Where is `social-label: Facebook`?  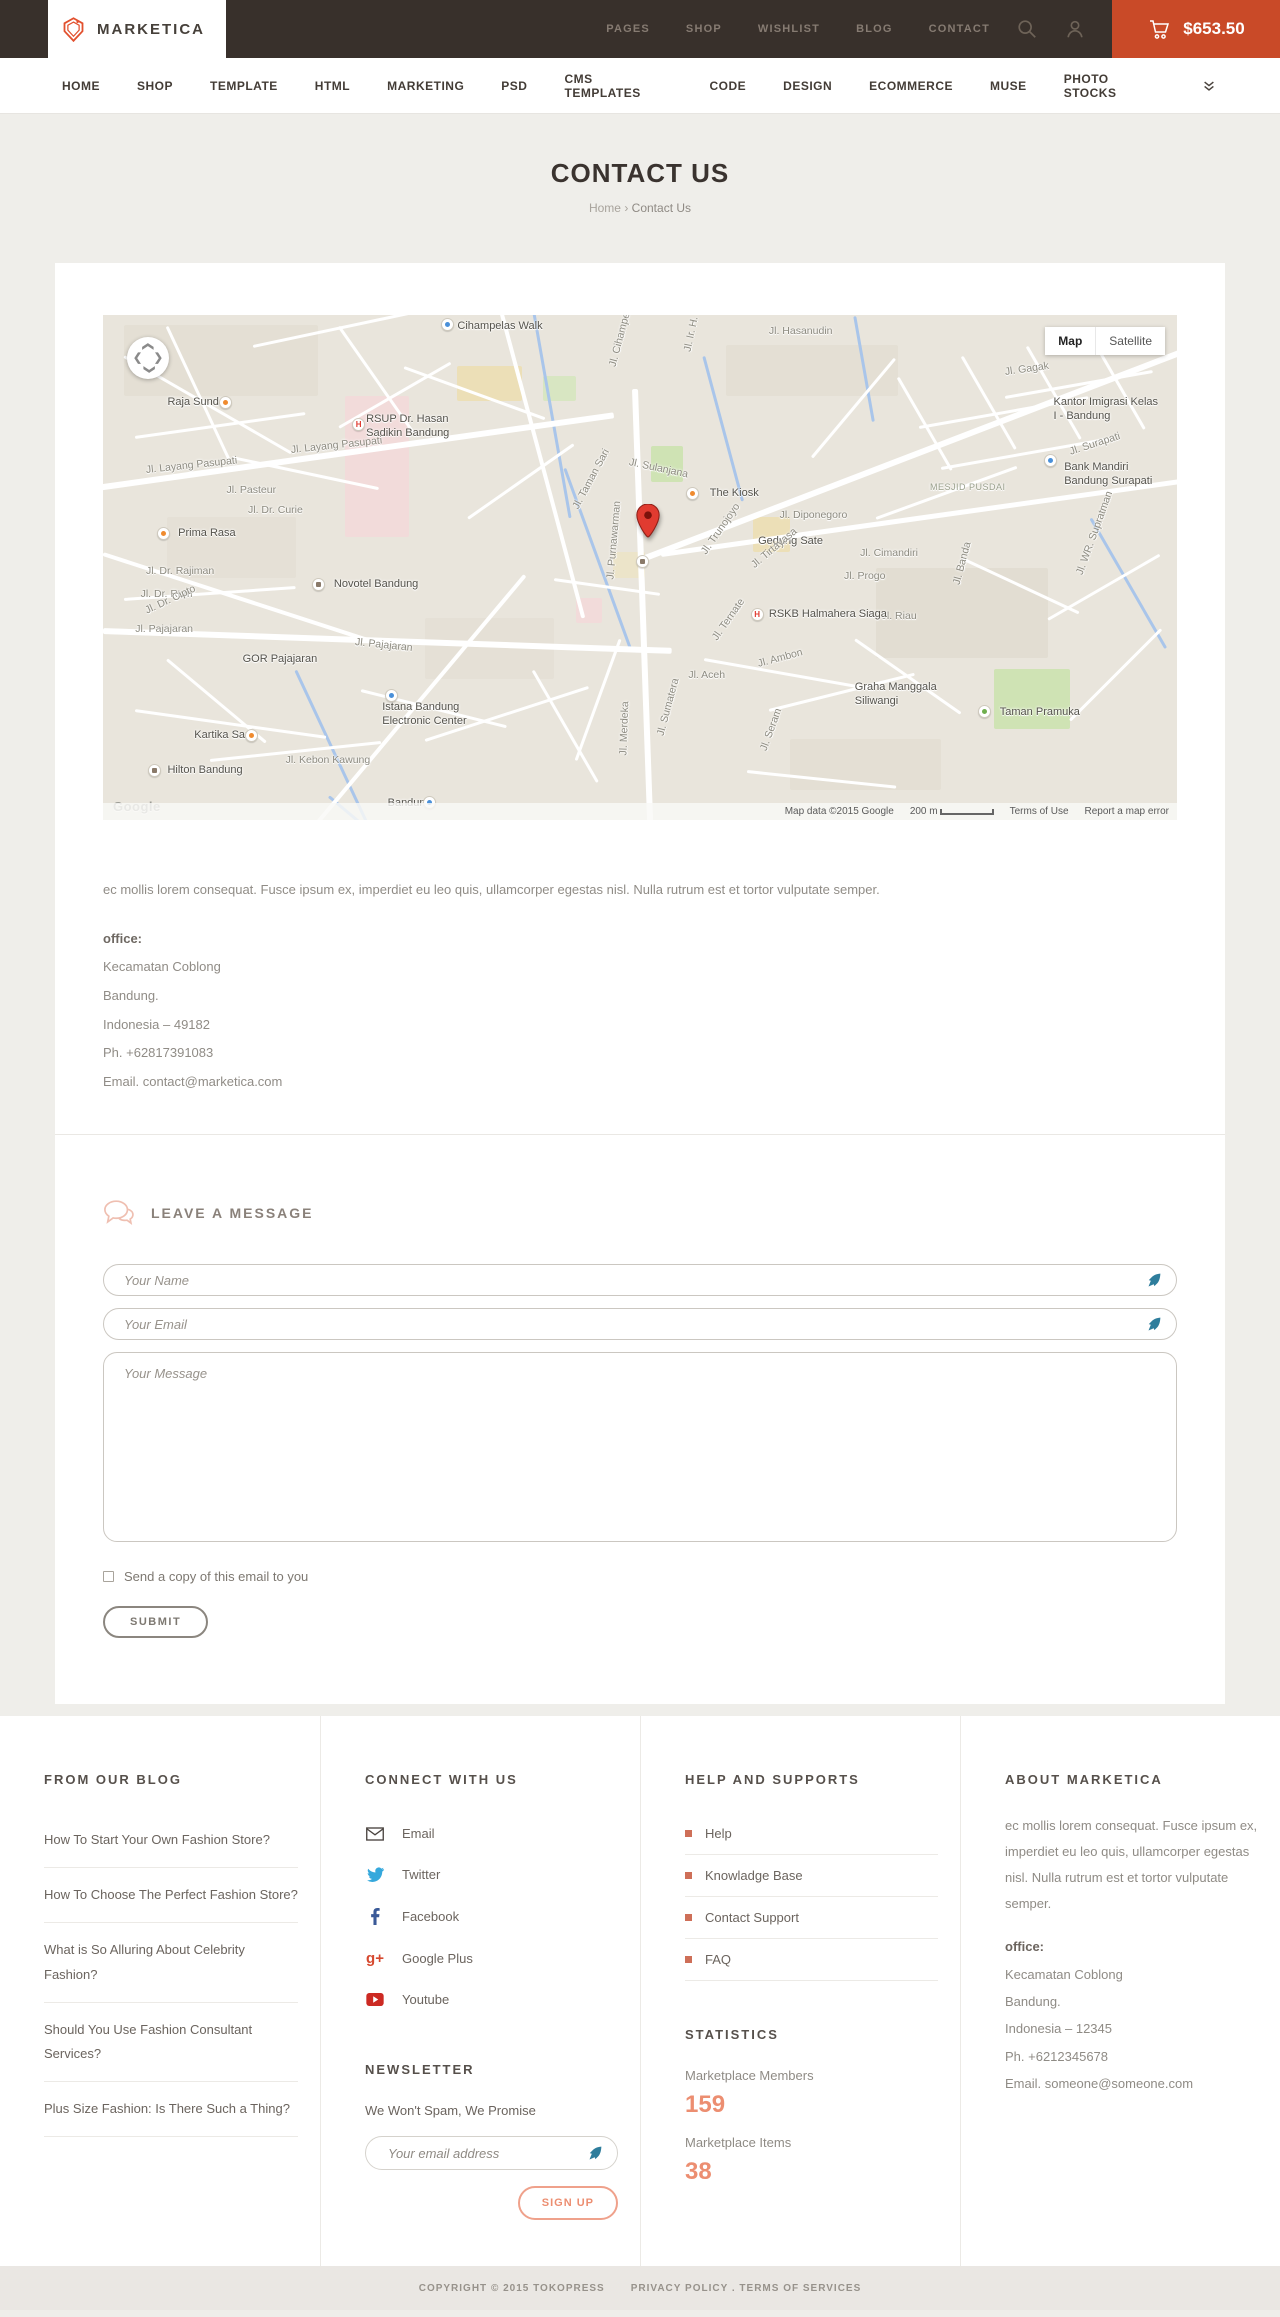 social-label: Facebook is located at coordinates (431, 1917).